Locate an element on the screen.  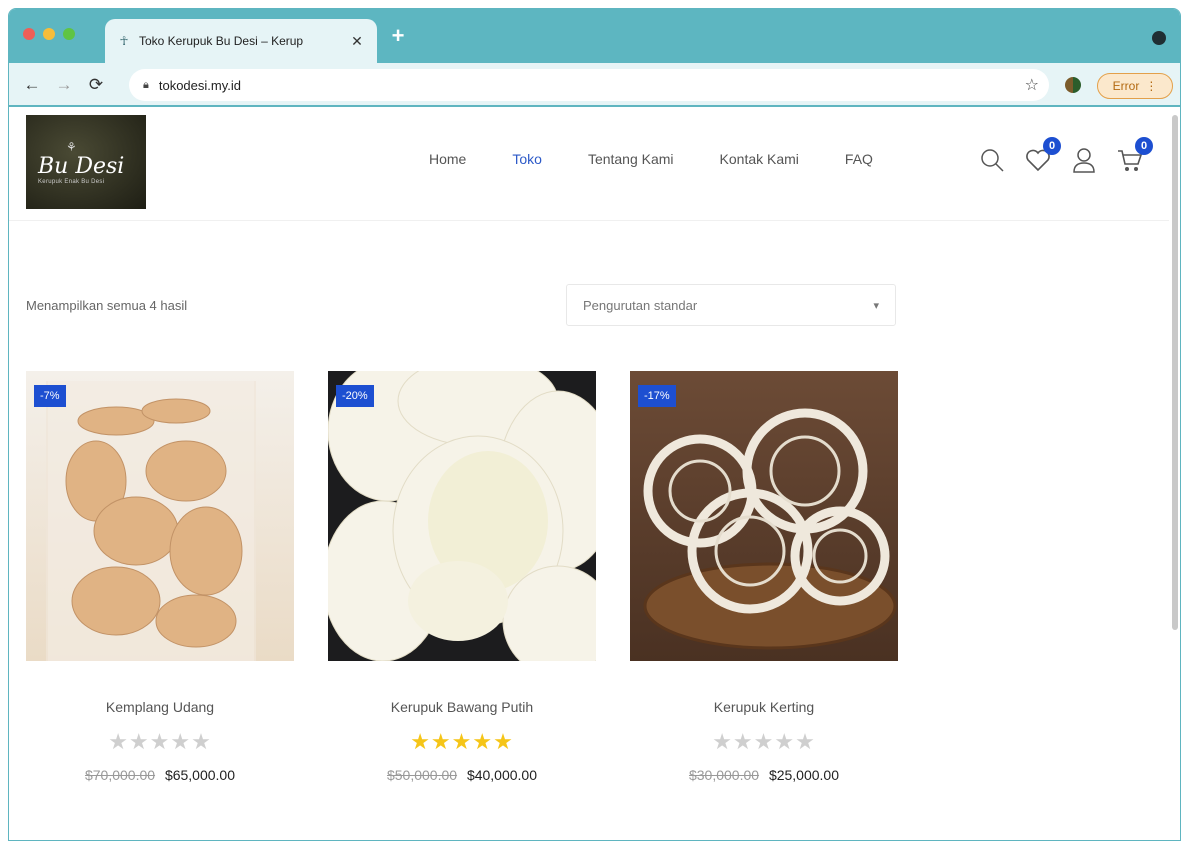
user-account-icon is located at coordinates (1084, 160).